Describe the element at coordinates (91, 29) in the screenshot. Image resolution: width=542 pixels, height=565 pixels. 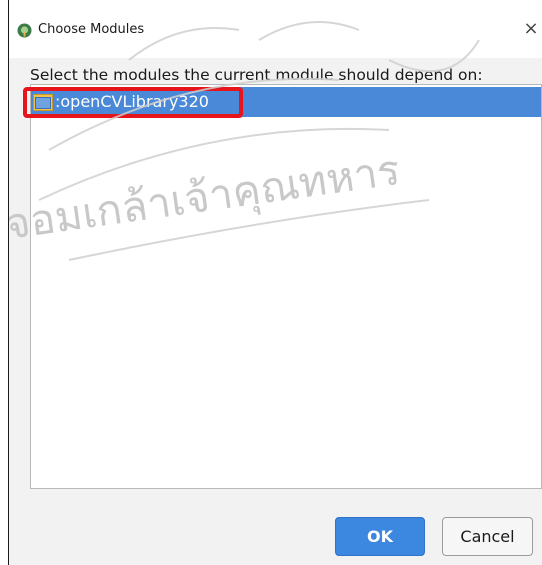
I see `dialog-title: Choose Modules` at that location.